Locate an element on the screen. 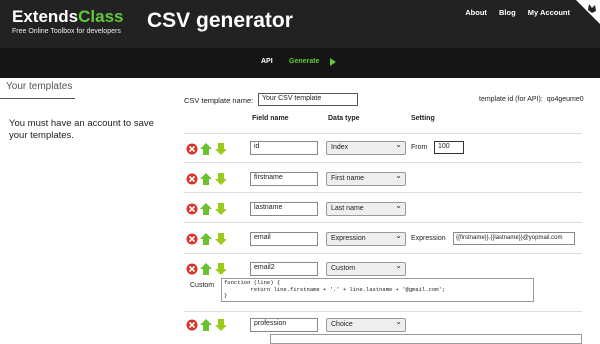 This screenshot has width=600, height=344. template-name-label: CSV template name: is located at coordinates (219, 100).